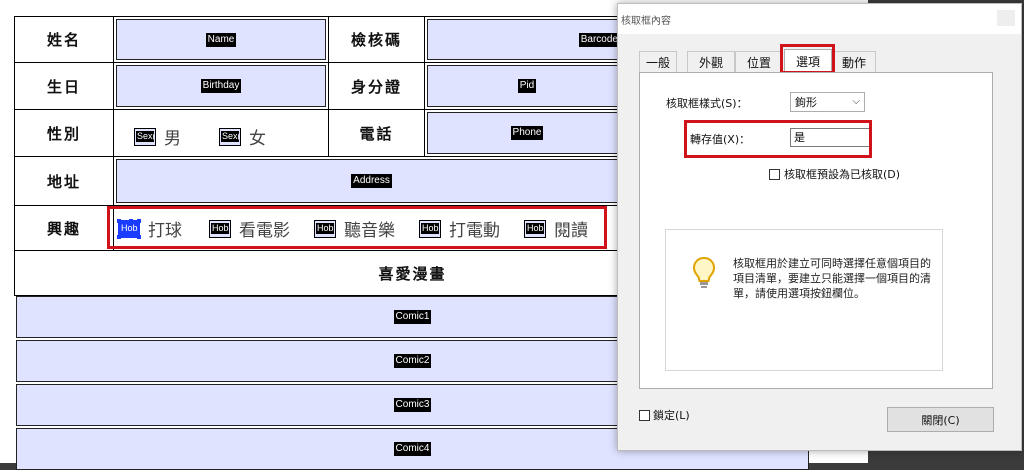 The height and width of the screenshot is (470, 1024). I want to click on barcode-cell: Barcode, so click(525, 39).